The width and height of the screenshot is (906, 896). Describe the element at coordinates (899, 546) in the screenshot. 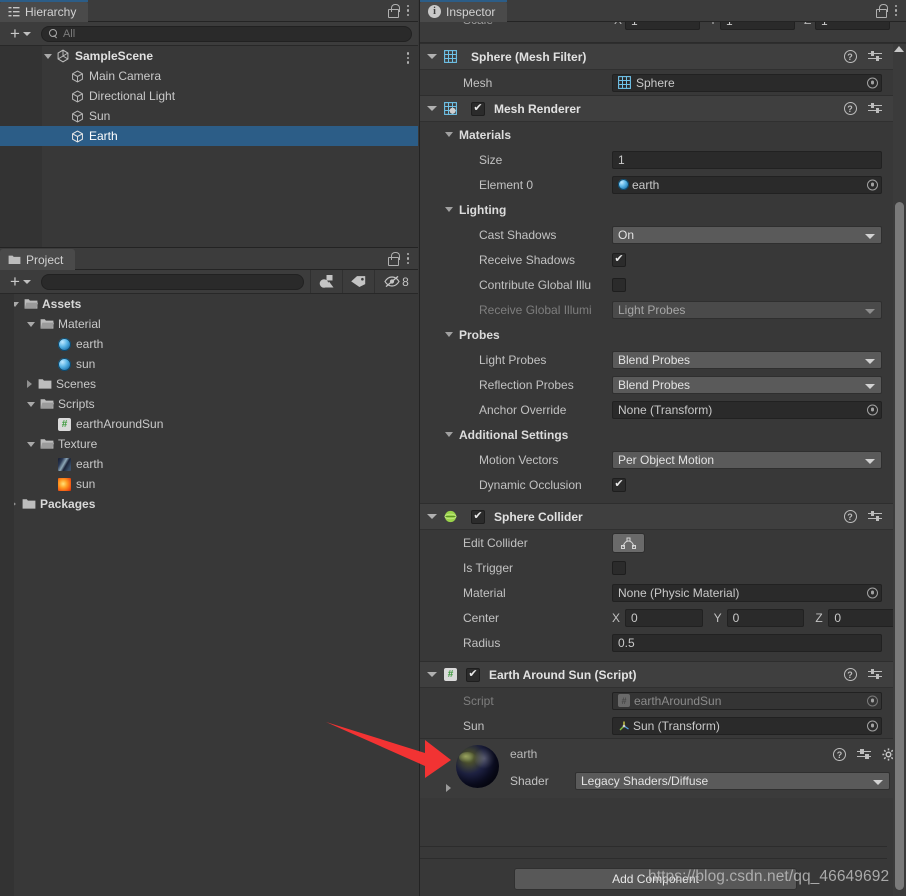

I see `inspector-scrollbar-thumb` at that location.